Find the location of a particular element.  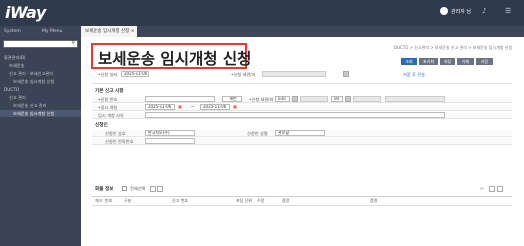

transport-date-label: •일시 개청 is located at coordinates (108, 107).